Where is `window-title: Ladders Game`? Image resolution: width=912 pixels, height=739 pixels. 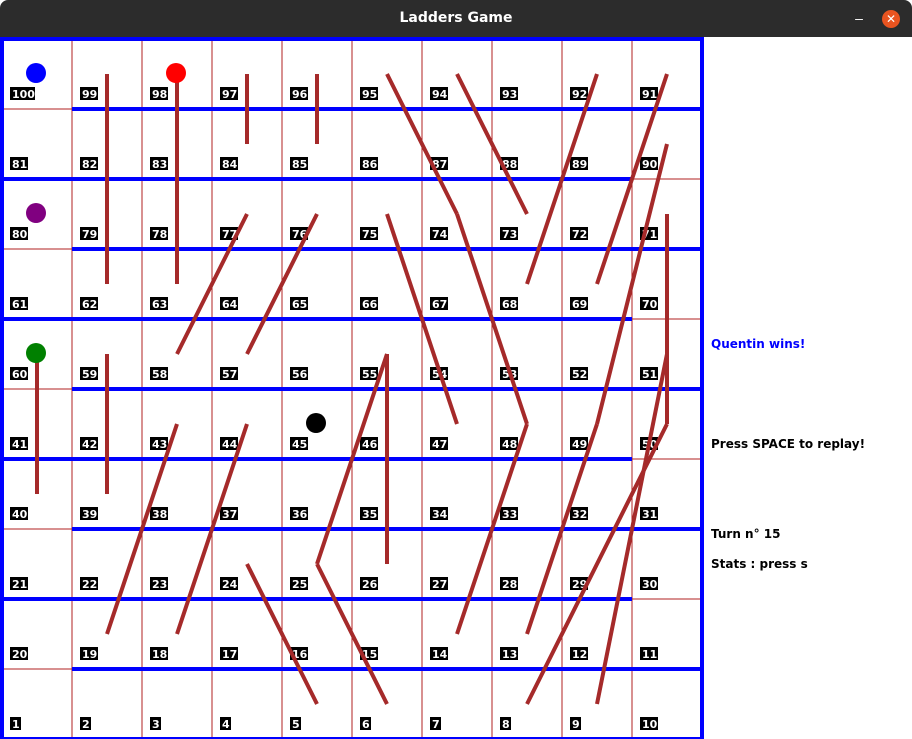 window-title: Ladders Game is located at coordinates (456, 18).